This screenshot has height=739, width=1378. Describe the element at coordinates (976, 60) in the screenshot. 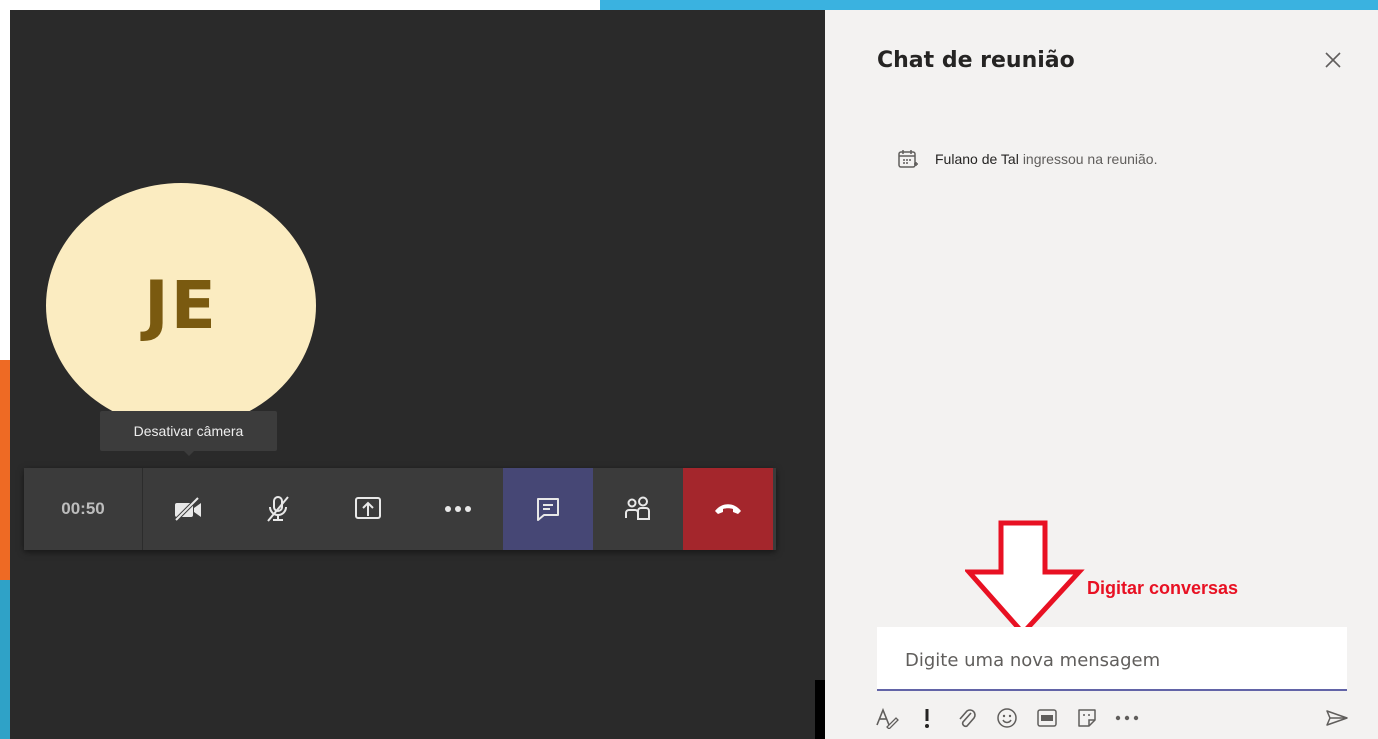

I see `chat-title: Chat de reunião` at that location.